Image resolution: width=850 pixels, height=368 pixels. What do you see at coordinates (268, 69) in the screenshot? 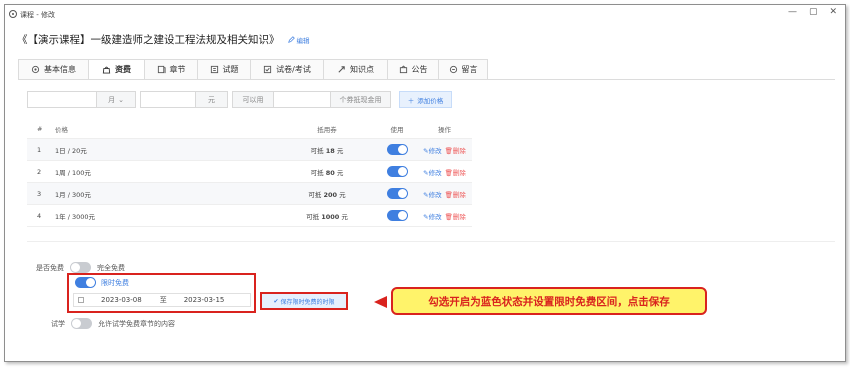
I see `exam-icon` at bounding box center [268, 69].